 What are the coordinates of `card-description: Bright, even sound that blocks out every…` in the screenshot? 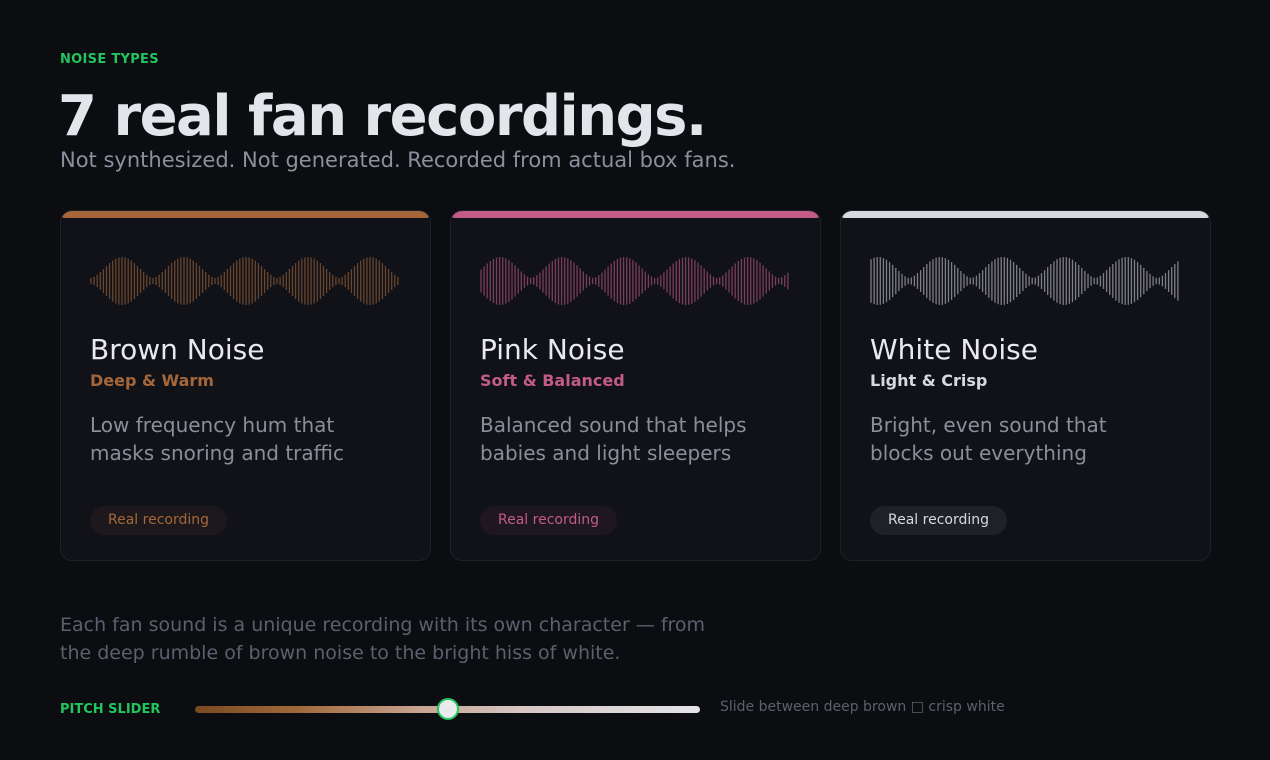 It's located at (988, 439).